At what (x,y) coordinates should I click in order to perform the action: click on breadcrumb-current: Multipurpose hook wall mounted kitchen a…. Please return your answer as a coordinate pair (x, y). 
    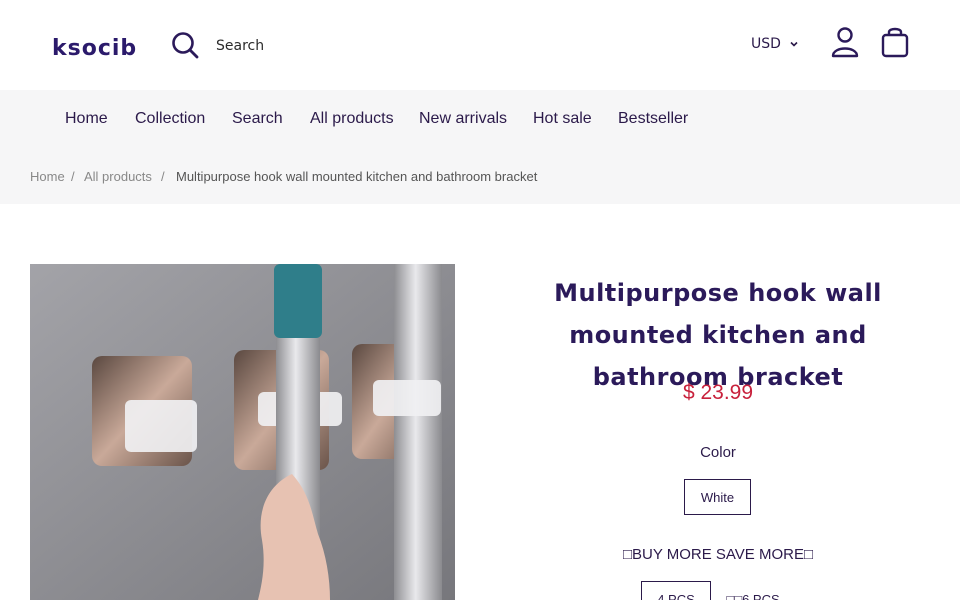
    Looking at the image, I should click on (357, 176).